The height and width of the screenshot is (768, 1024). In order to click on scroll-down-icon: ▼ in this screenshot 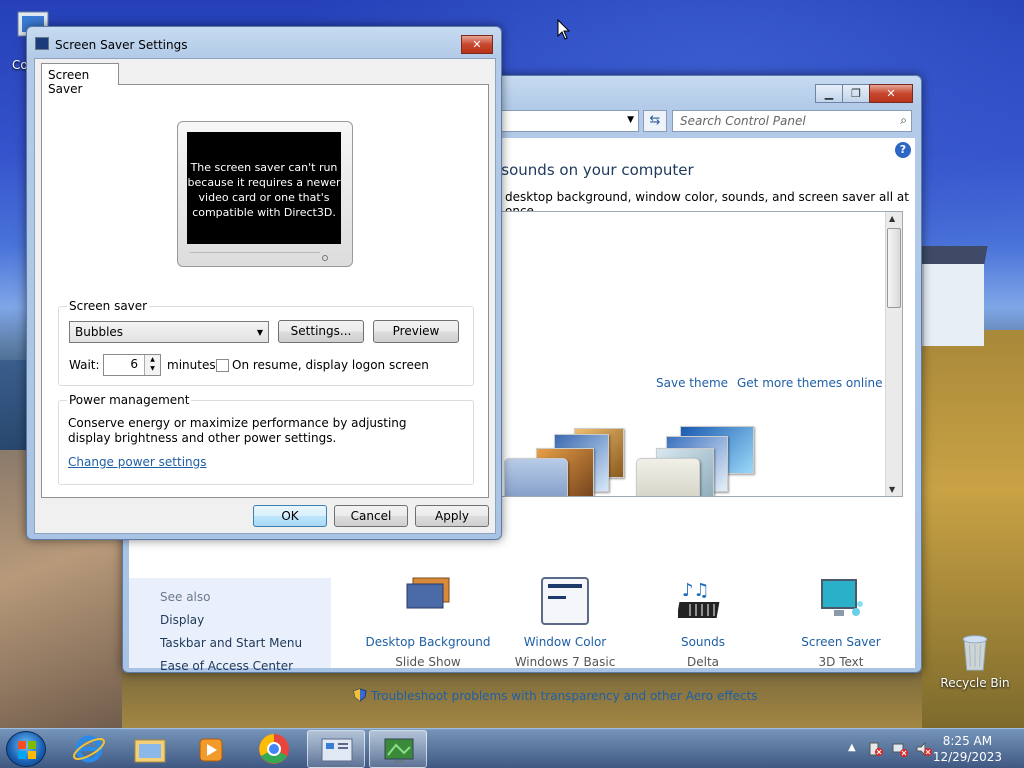, I will do `click(892, 489)`.